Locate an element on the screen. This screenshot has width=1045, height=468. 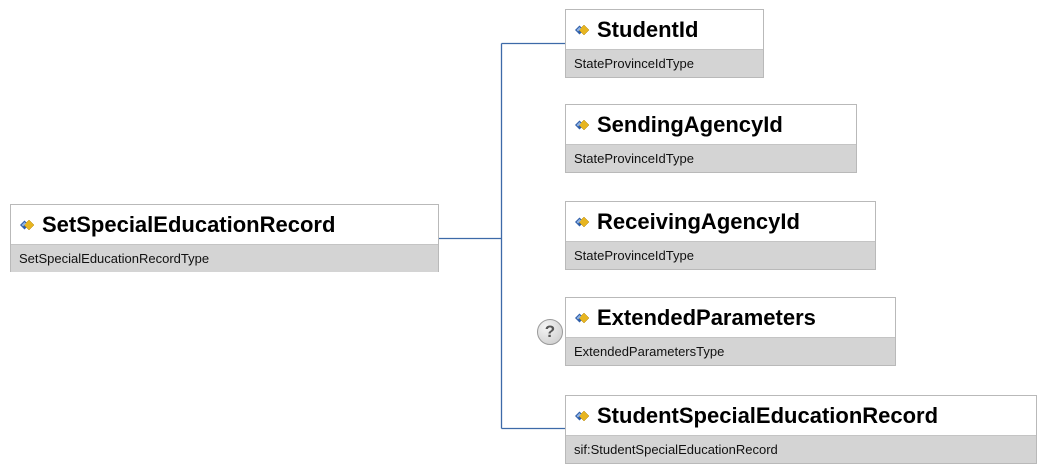
element-node-sendingagencyid: SendingAgencyId StateProvinceIdType is located at coordinates (711, 138).